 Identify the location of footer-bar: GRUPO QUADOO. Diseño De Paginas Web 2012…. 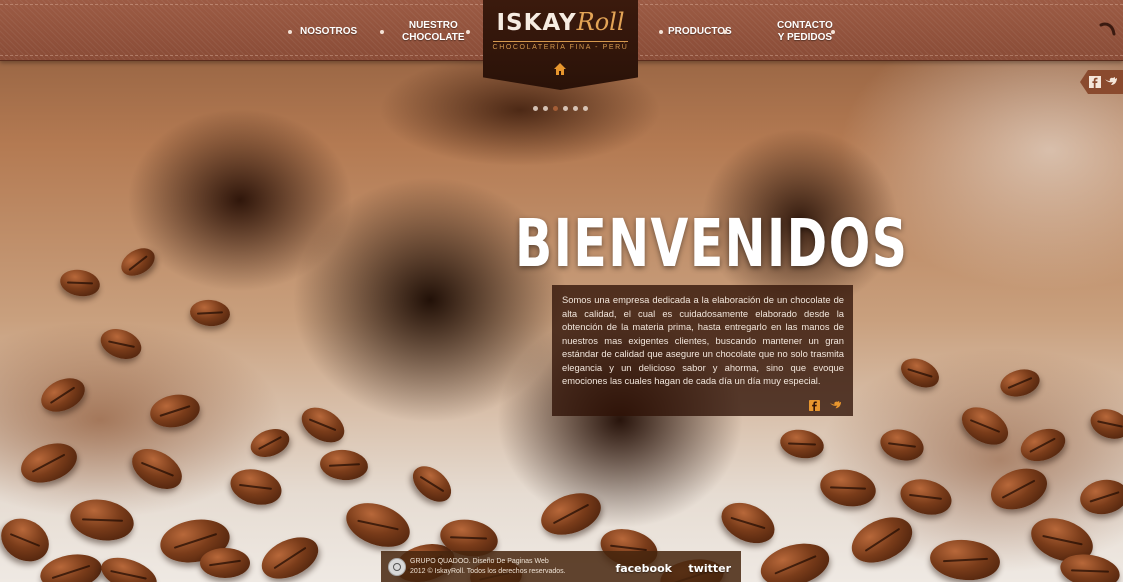
(561, 566).